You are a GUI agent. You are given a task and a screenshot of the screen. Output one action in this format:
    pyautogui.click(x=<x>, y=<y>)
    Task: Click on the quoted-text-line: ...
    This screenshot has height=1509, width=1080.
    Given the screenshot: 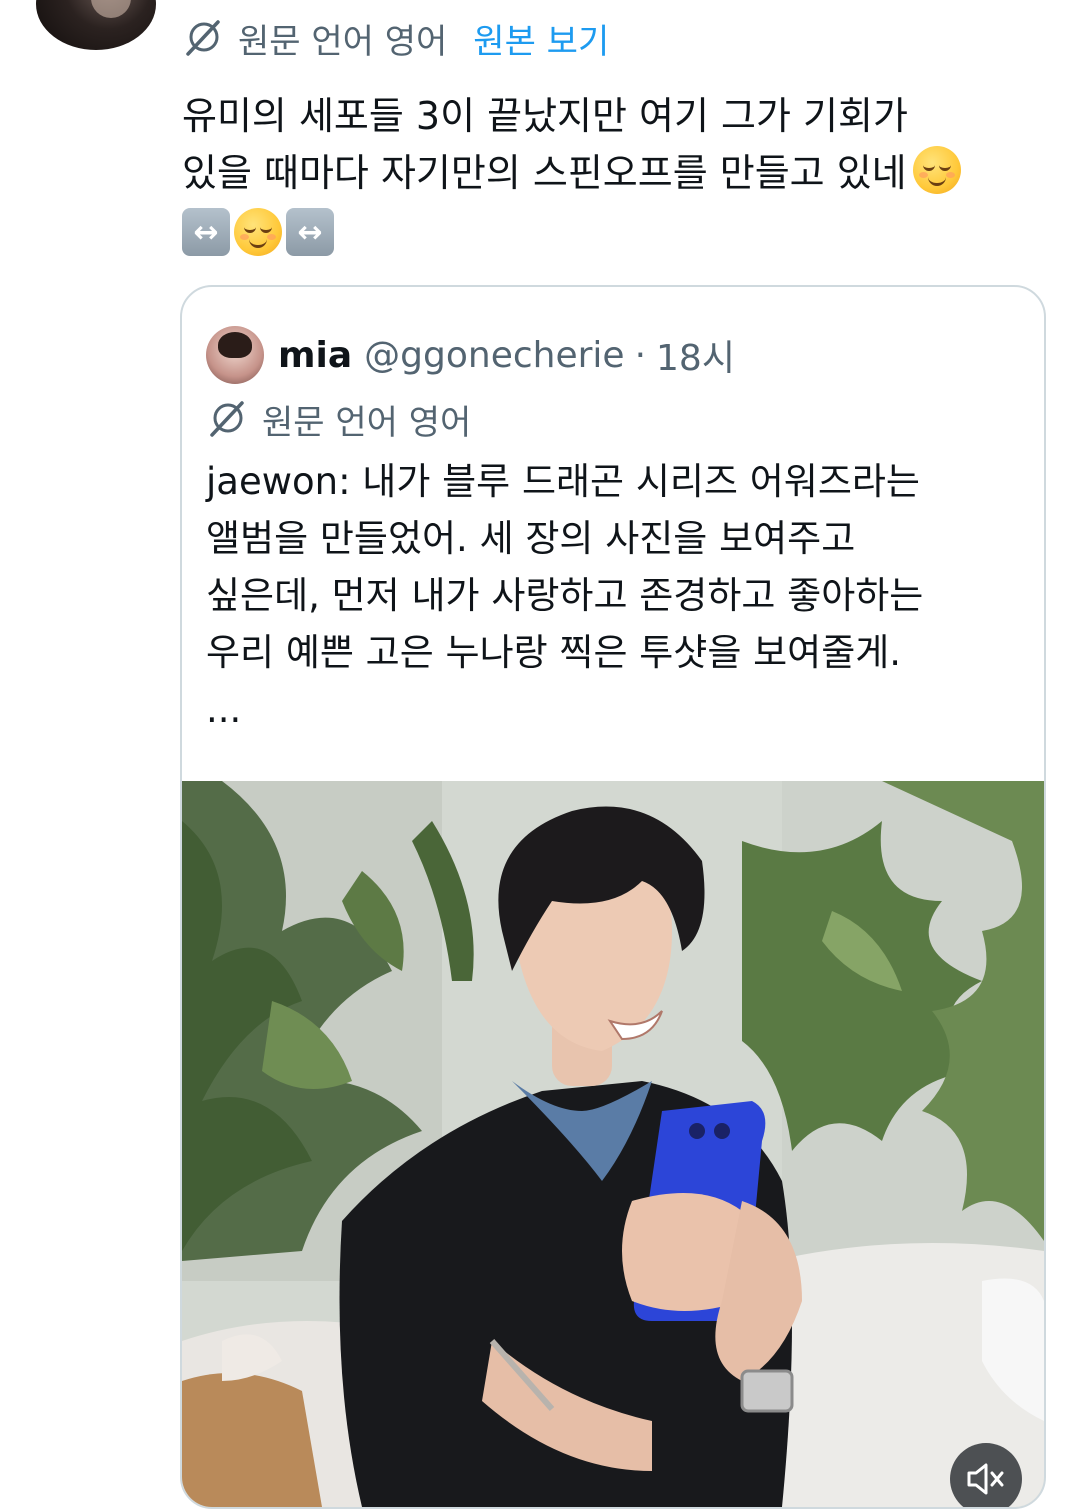 What is the action you would take?
    pyautogui.click(x=224, y=709)
    